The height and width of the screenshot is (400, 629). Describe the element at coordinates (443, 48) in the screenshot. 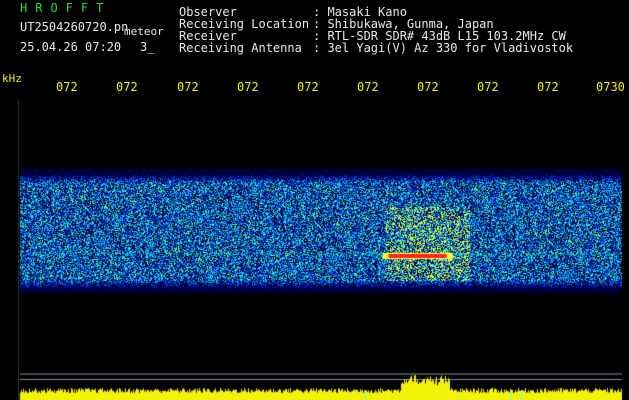

I see `antenna-value: : 3el Yagi(V) Az 330 for Vladivostok` at that location.